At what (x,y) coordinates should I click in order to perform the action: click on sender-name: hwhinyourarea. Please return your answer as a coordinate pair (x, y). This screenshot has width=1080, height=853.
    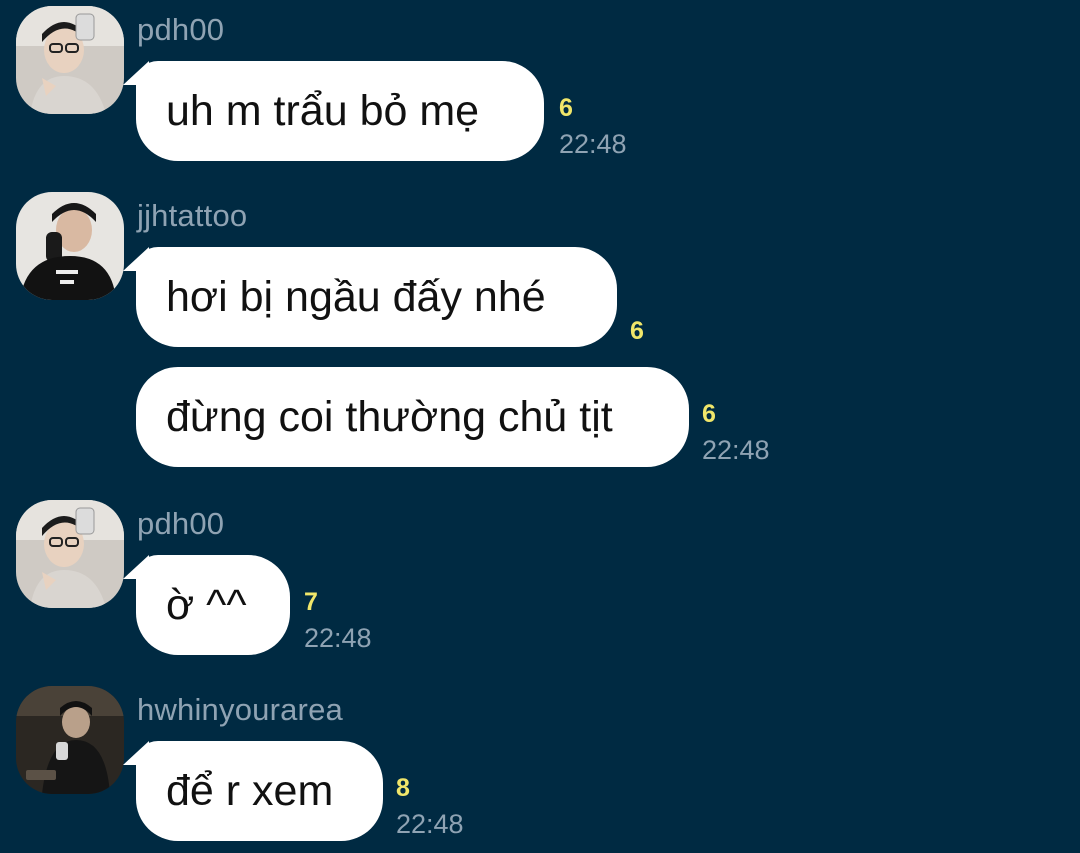
    Looking at the image, I should click on (240, 709).